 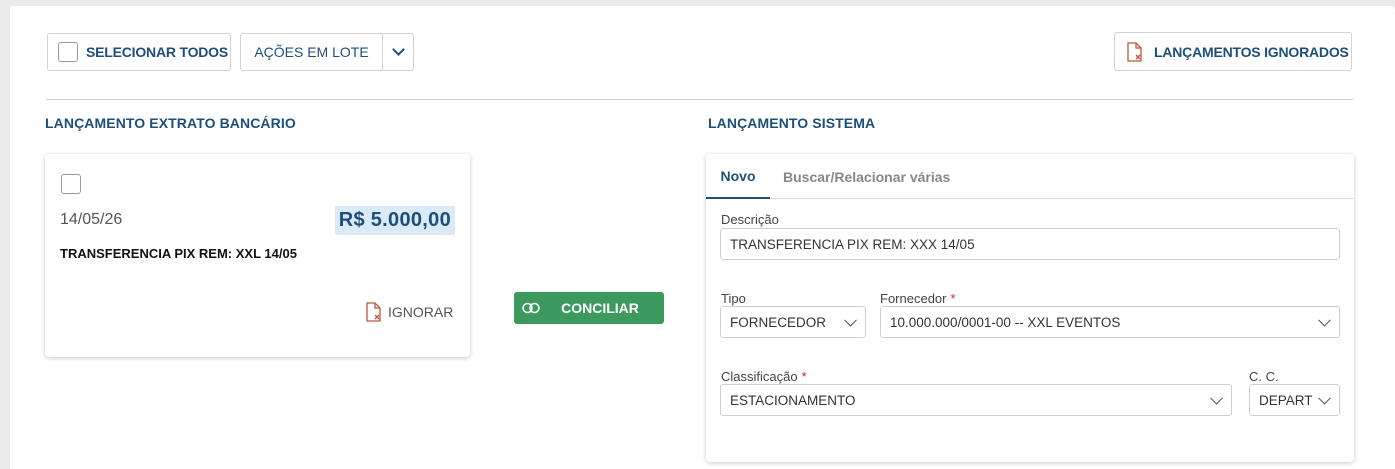 What do you see at coordinates (1251, 51) in the screenshot?
I see `ignored-entries-label: LANÇAMENTOS IGNORADOS` at bounding box center [1251, 51].